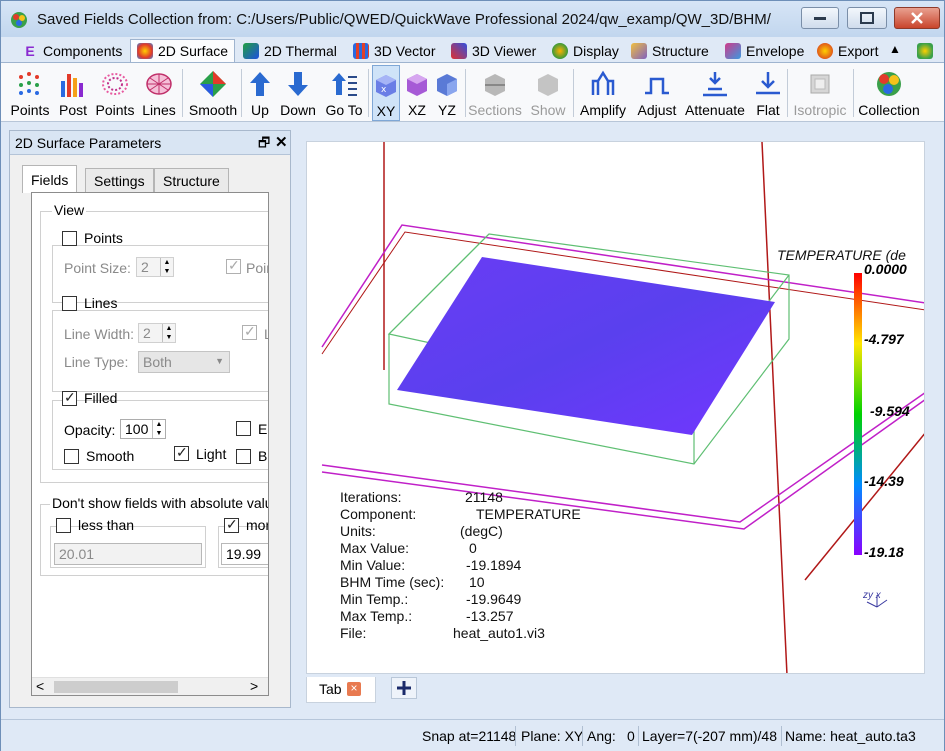 Image resolution: width=945 pixels, height=751 pixels. I want to click on viewer-icon, so click(459, 51).